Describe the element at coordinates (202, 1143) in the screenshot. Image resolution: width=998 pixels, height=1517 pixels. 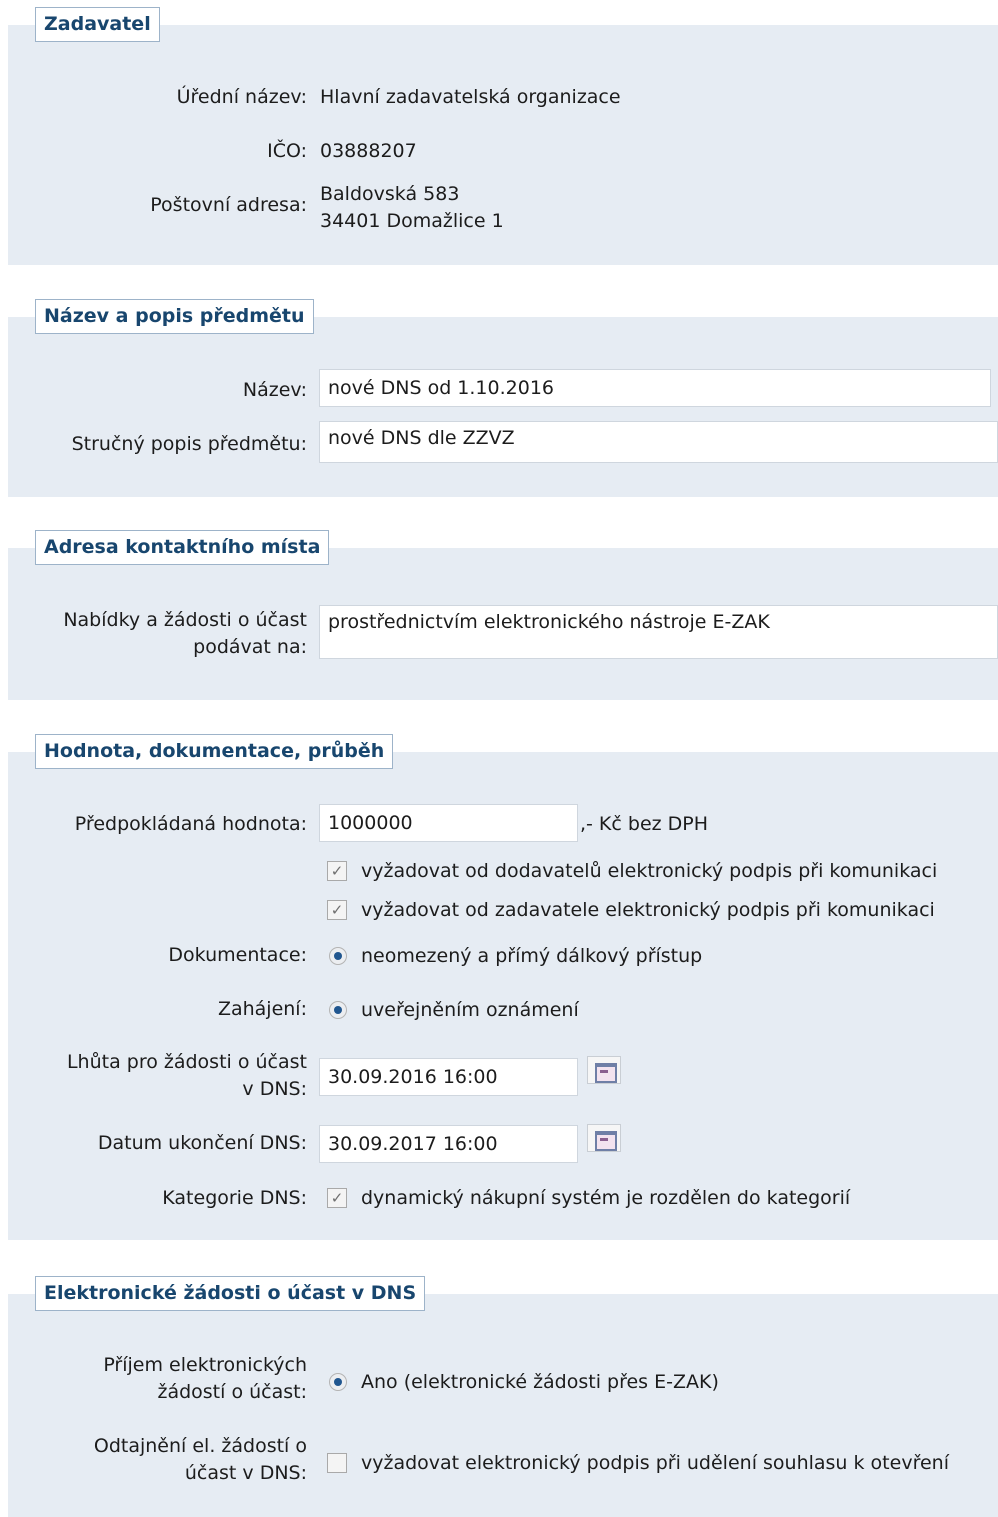
I see `end-date-label: Datum ukončení DNS:` at that location.